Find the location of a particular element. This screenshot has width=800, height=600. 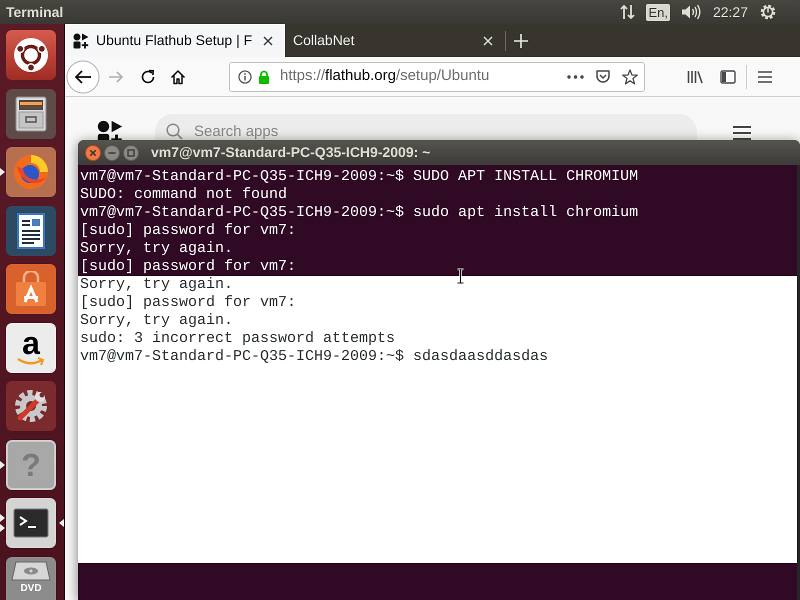

gear-icon is located at coordinates (768, 12).